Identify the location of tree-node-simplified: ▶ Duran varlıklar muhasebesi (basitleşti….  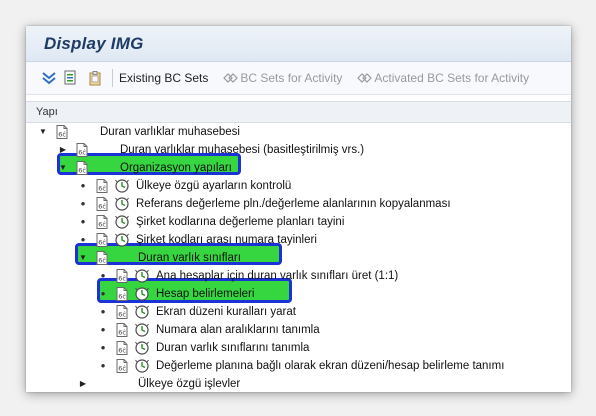
(298, 150).